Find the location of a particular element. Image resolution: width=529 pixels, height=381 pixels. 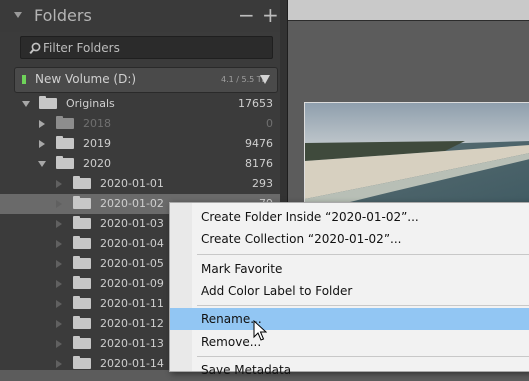

folder-label: 2020-01-14 is located at coordinates (132, 363).